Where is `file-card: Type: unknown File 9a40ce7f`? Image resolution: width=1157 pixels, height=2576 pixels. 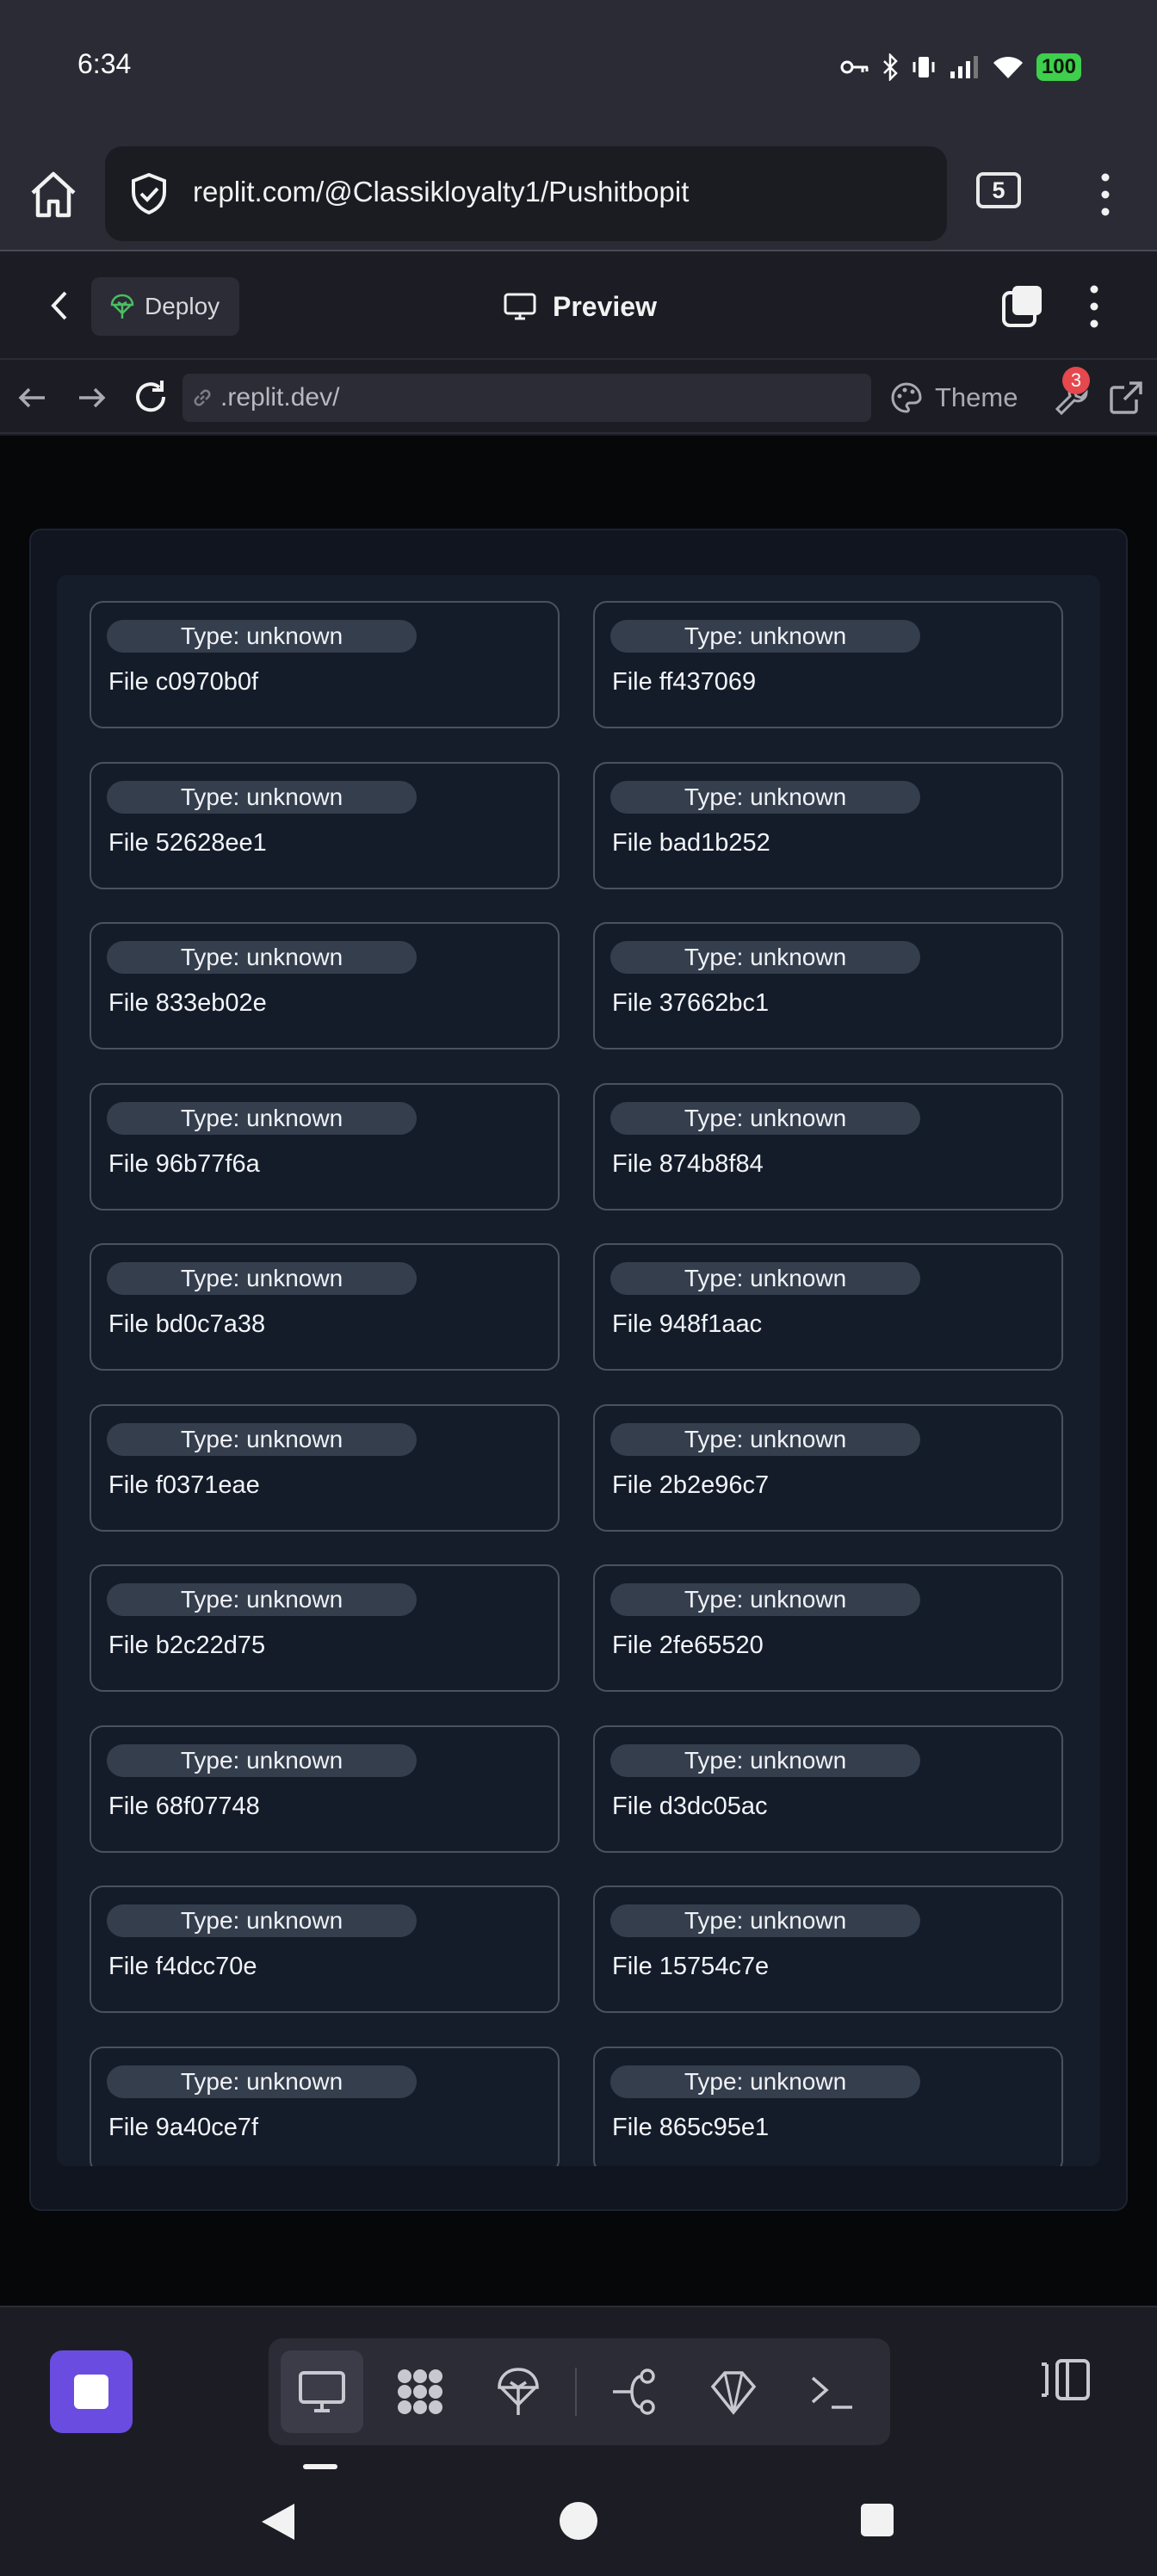
file-card: Type: unknown File 9a40ce7f is located at coordinates (325, 2106).